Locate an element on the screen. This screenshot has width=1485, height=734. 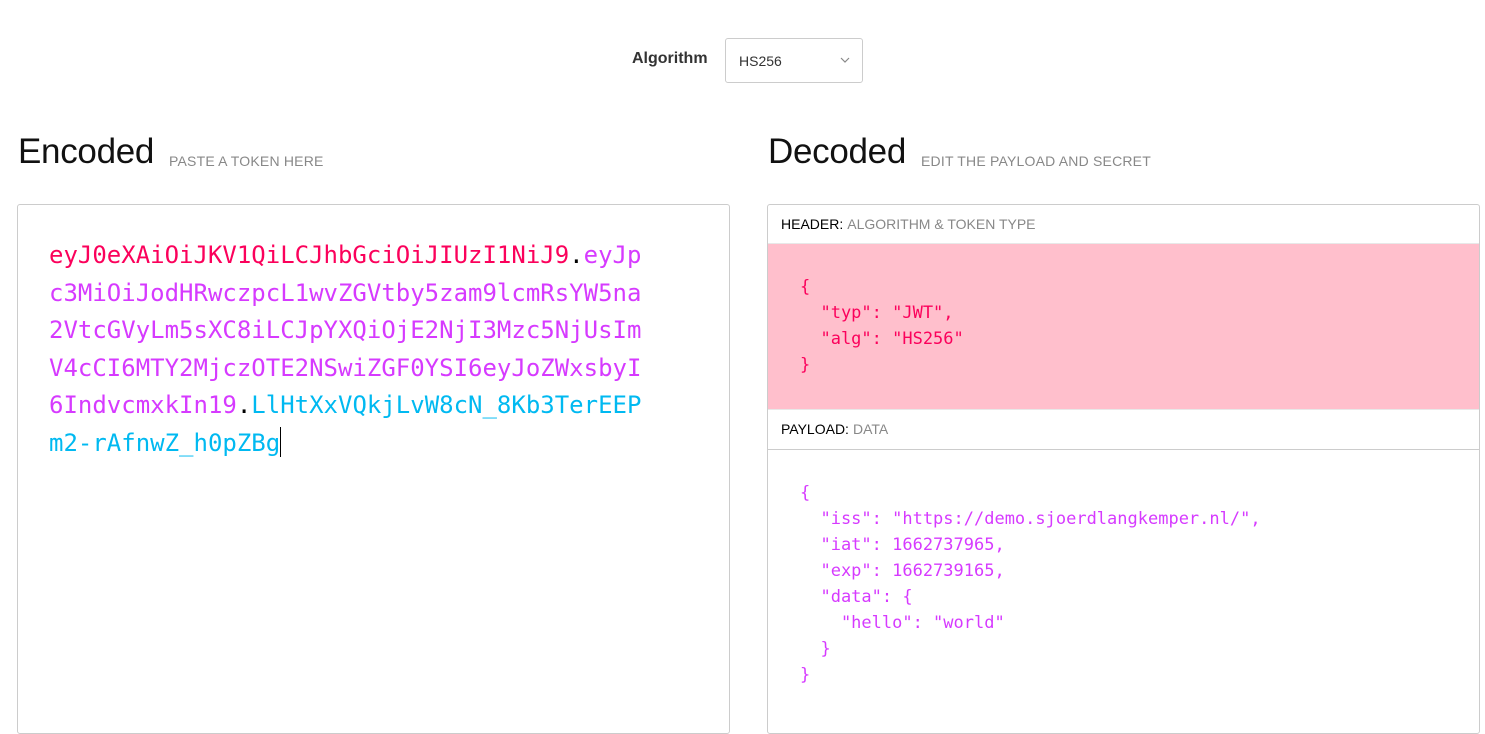
algorithm-selected-value: HS256 is located at coordinates (760, 61).